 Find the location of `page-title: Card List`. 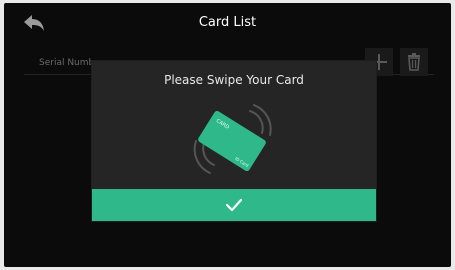

page-title: Card List is located at coordinates (227, 22).